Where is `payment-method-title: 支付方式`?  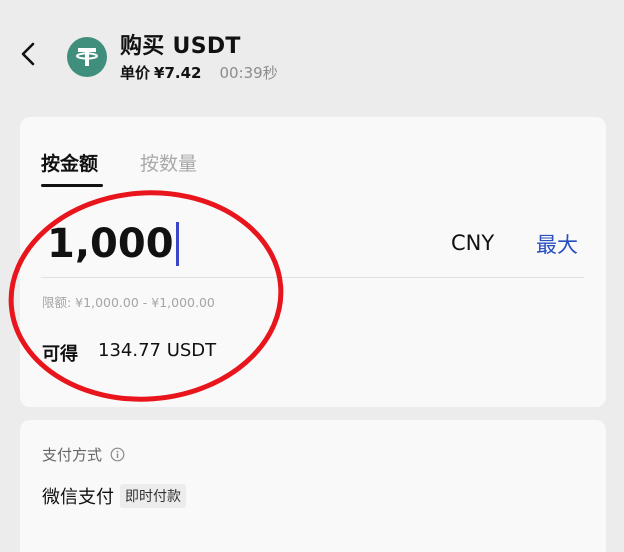
payment-method-title: 支付方式 is located at coordinates (72, 455).